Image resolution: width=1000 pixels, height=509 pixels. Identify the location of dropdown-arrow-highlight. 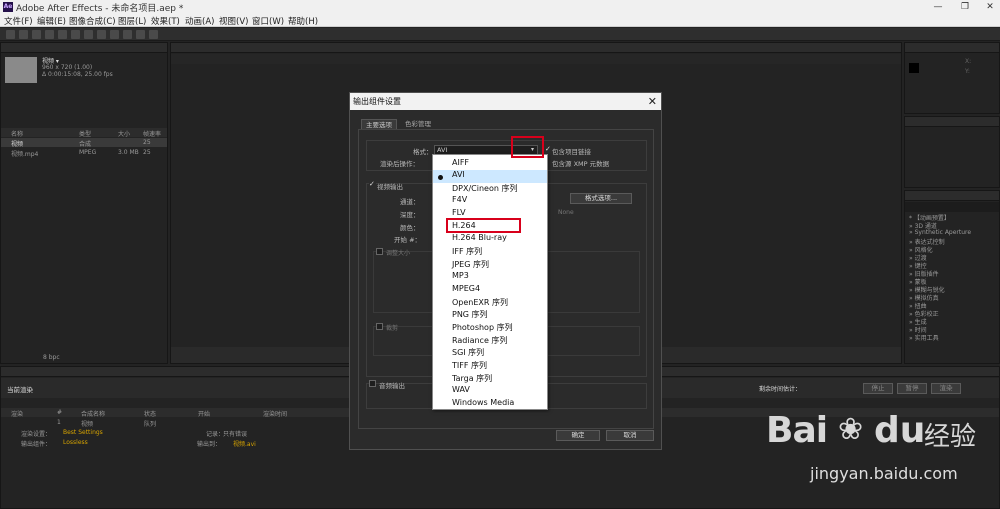
(527, 147).